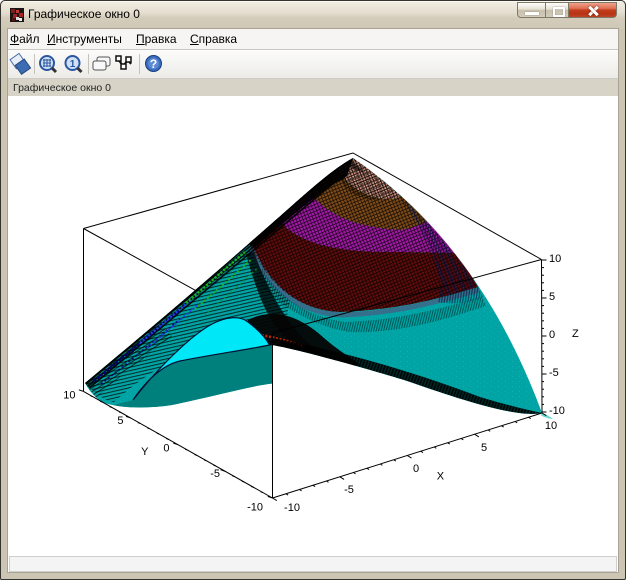 This screenshot has height=580, width=626. What do you see at coordinates (145, 452) in the screenshot?
I see `svg-text: Y` at bounding box center [145, 452].